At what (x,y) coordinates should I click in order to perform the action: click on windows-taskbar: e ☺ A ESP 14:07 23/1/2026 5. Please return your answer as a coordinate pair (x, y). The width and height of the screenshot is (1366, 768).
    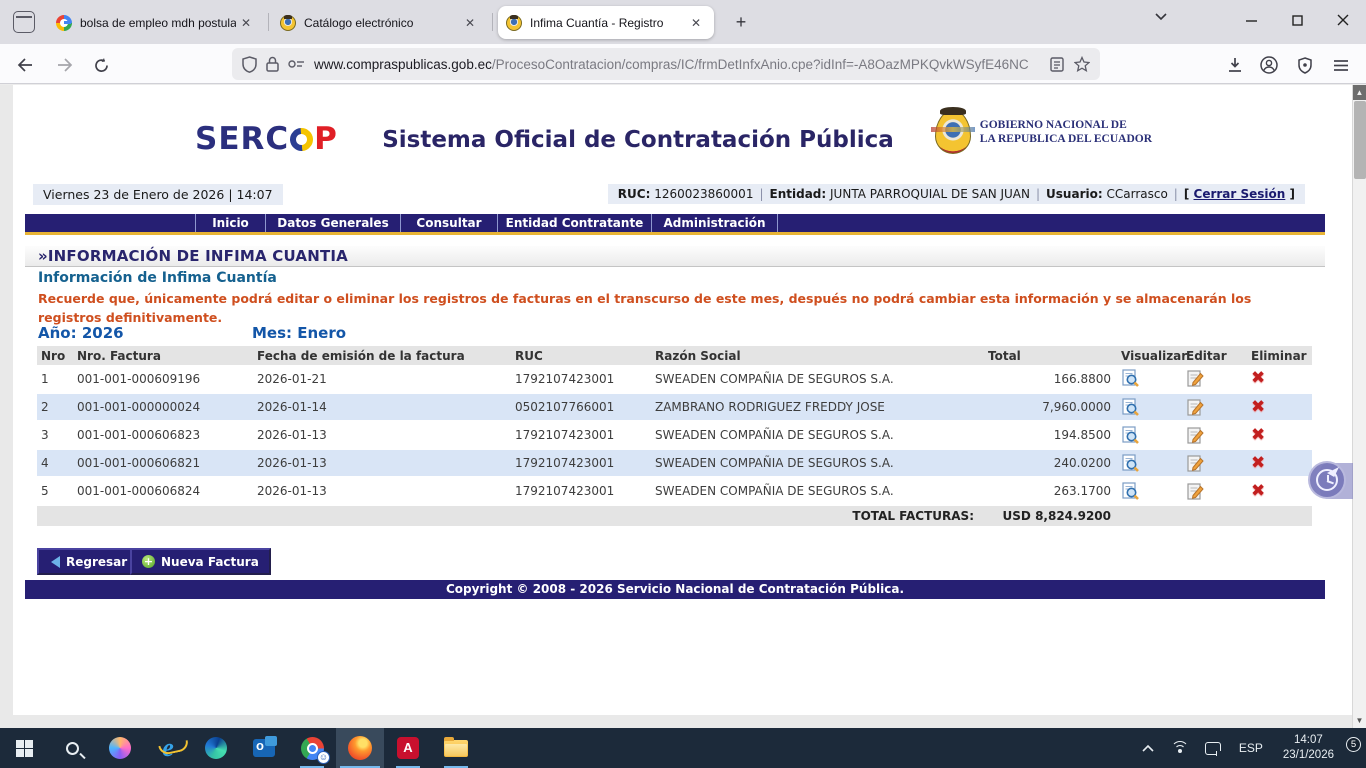
    Looking at the image, I should click on (683, 748).